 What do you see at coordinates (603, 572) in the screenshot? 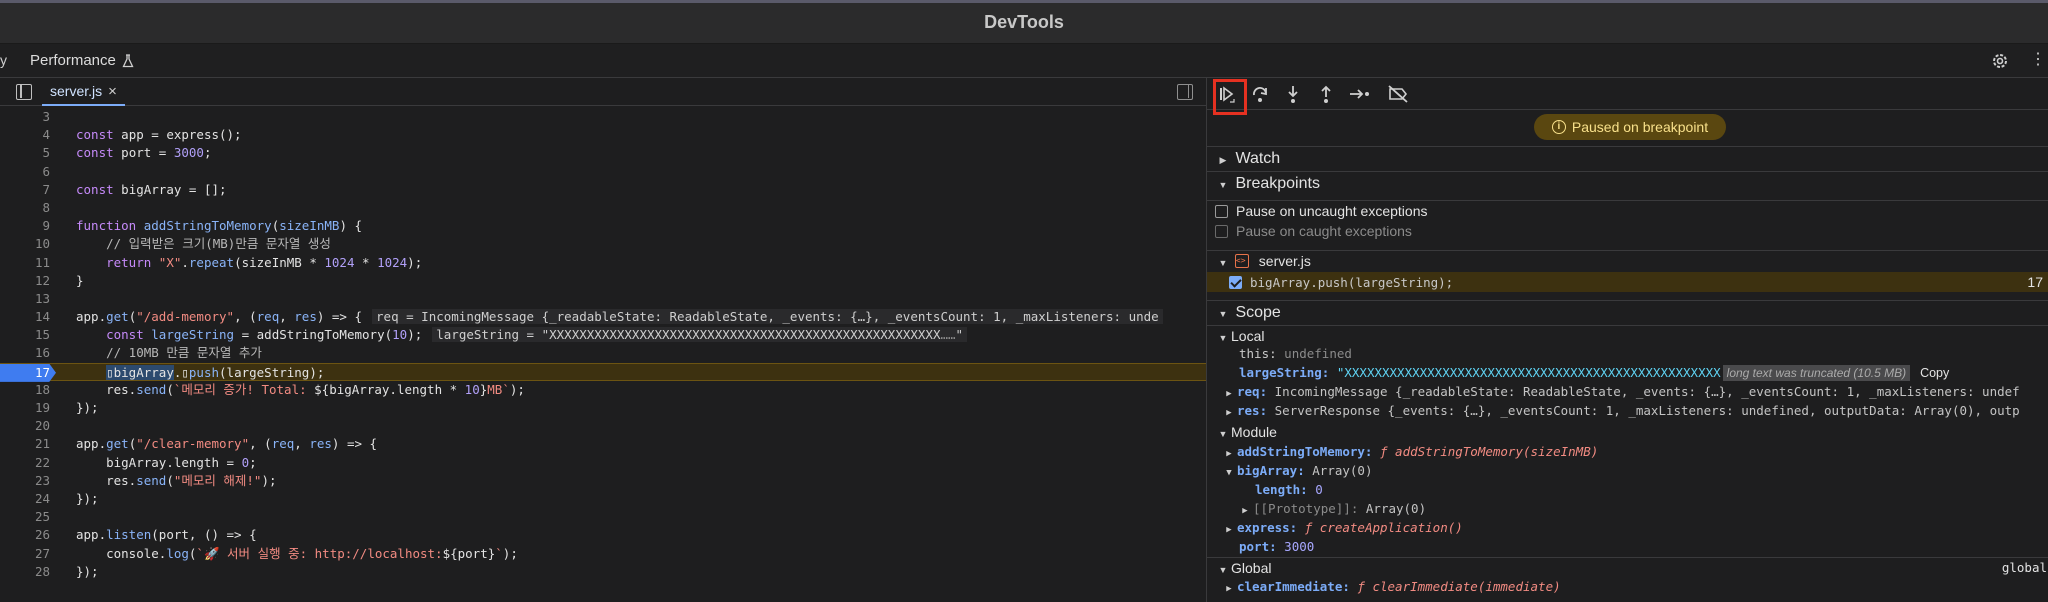
I see `code-line: 28});` at bounding box center [603, 572].